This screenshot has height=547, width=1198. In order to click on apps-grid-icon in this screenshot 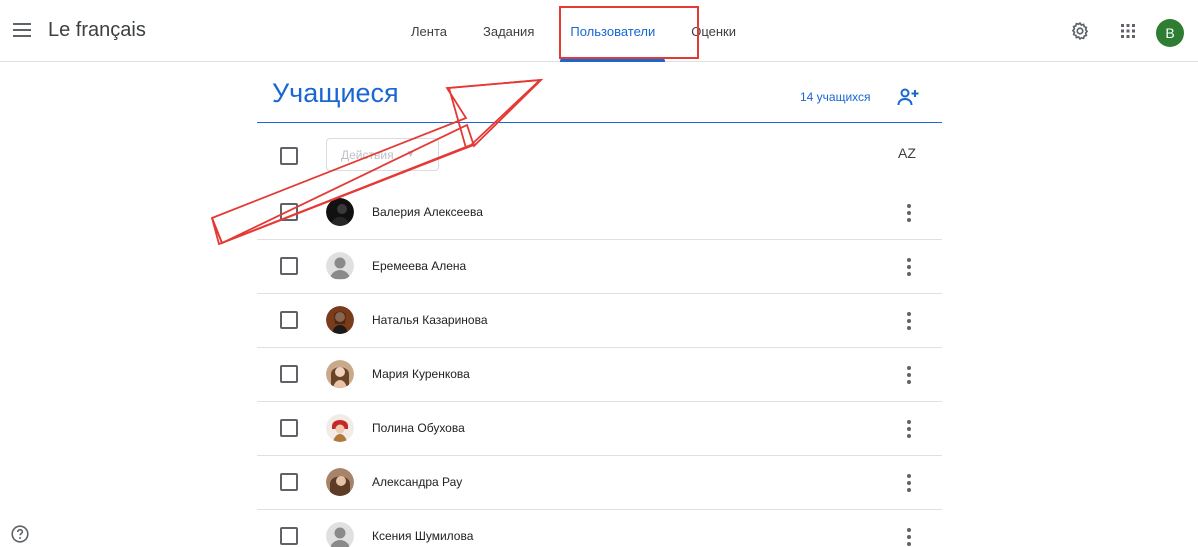, I will do `click(1128, 31)`.